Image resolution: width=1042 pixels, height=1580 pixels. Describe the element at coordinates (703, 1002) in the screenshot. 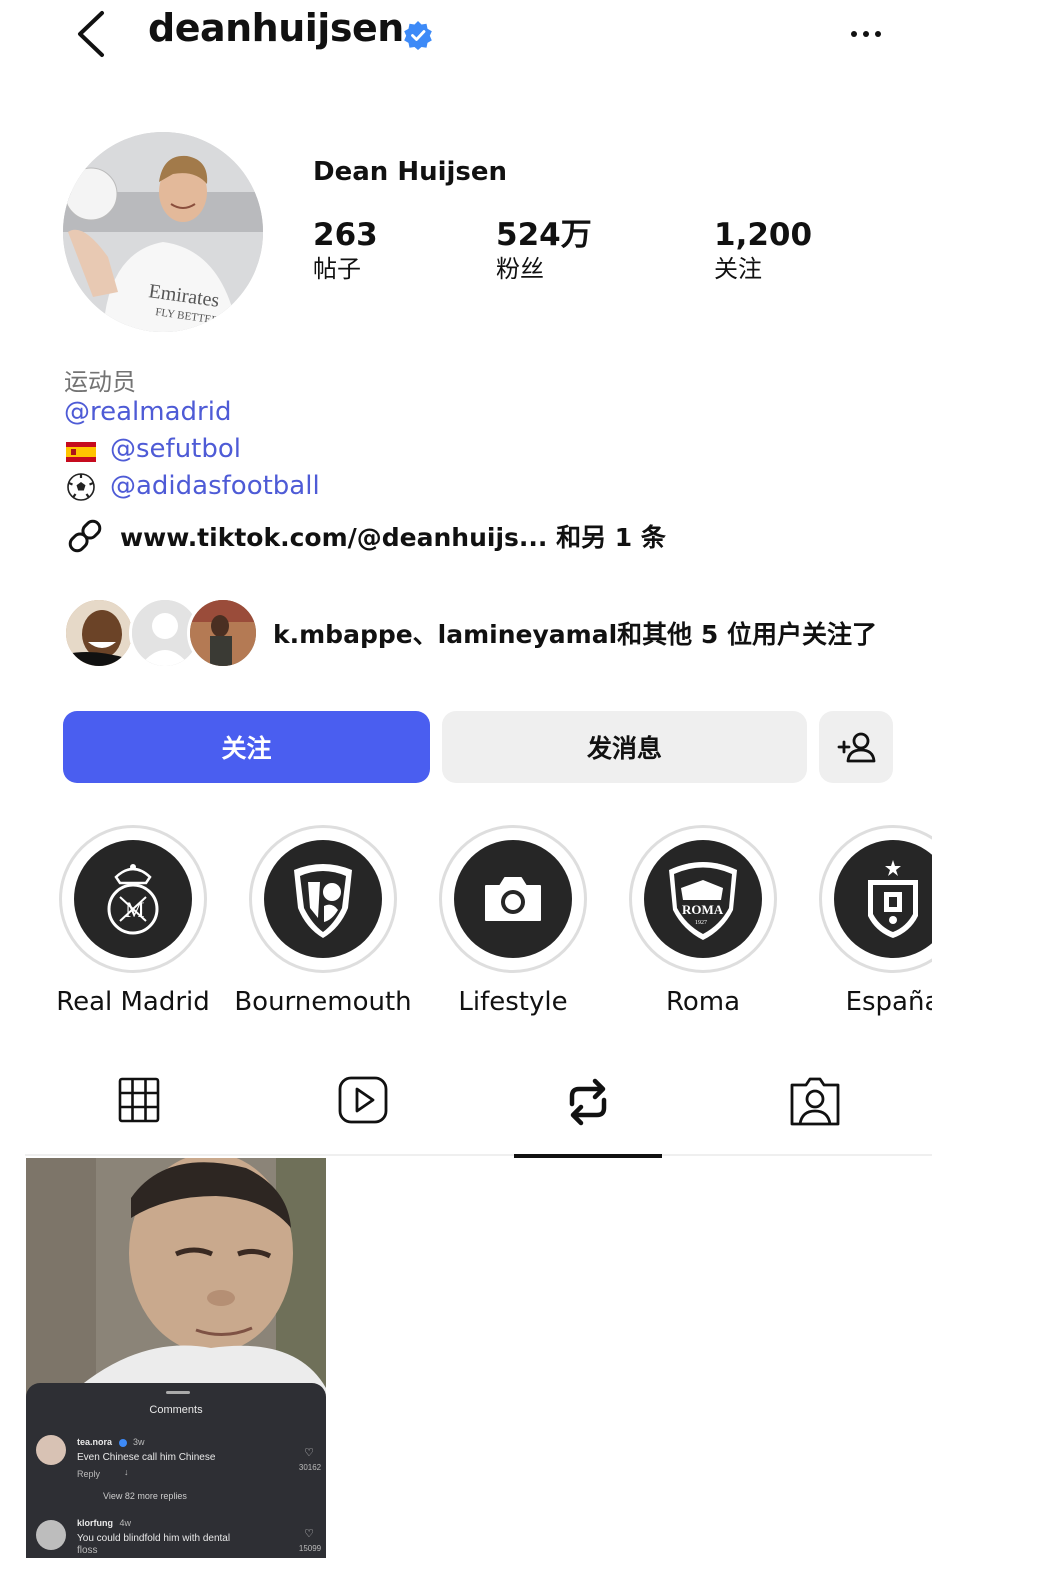

I see `highlight-label: Roma` at that location.